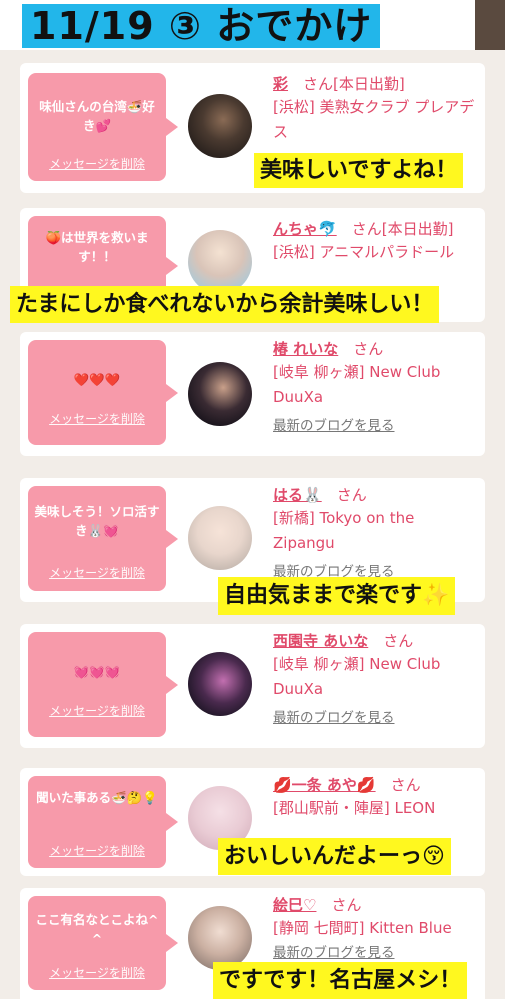  I want to click on message-bubble: 美味しそう！ソロ活すき🐰💓 メッセージを削除, so click(103, 538).